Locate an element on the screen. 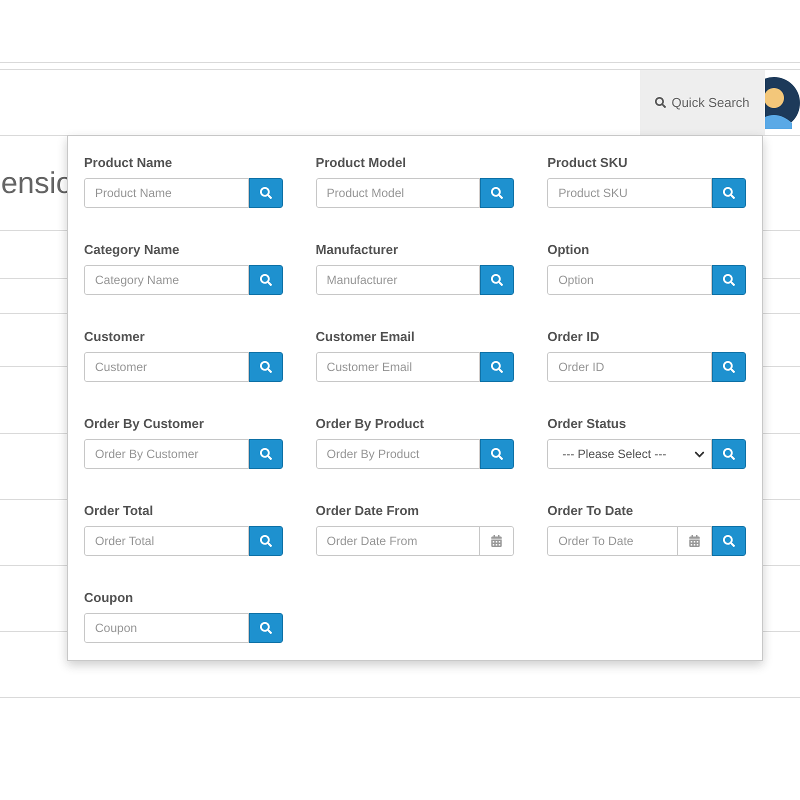  text-field: Option is located at coordinates (629, 280).